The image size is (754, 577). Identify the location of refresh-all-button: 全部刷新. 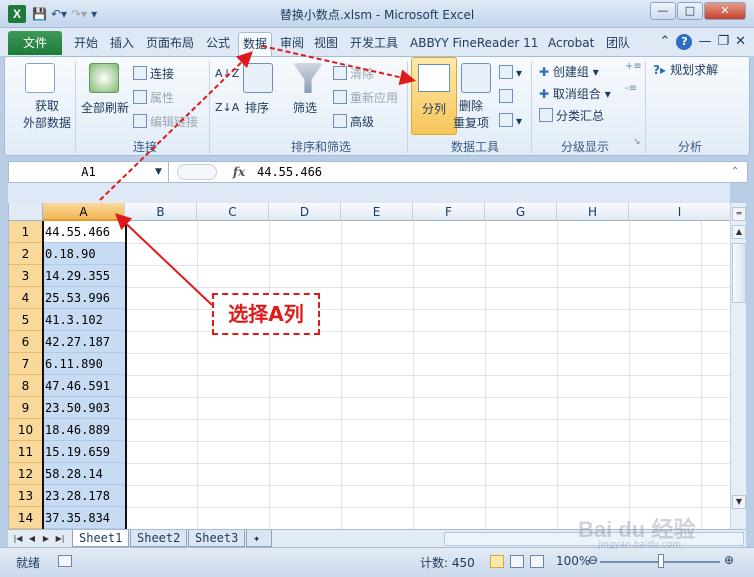
(105, 107).